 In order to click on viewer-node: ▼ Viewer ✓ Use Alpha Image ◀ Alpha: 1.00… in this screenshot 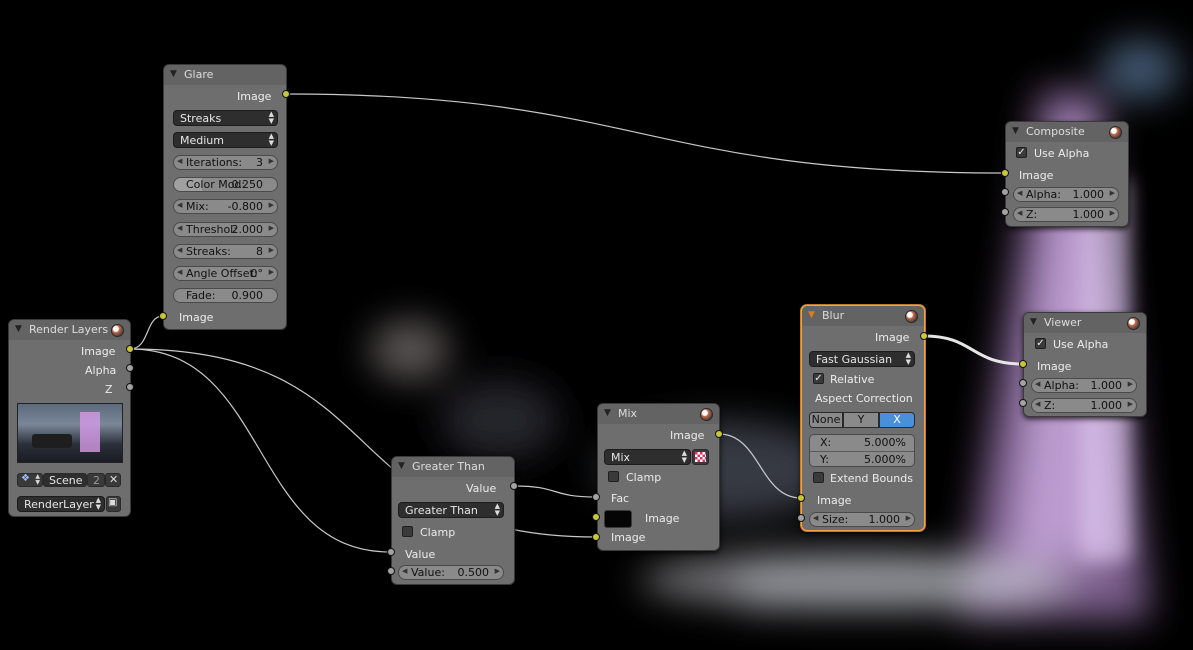, I will do `click(1085, 364)`.